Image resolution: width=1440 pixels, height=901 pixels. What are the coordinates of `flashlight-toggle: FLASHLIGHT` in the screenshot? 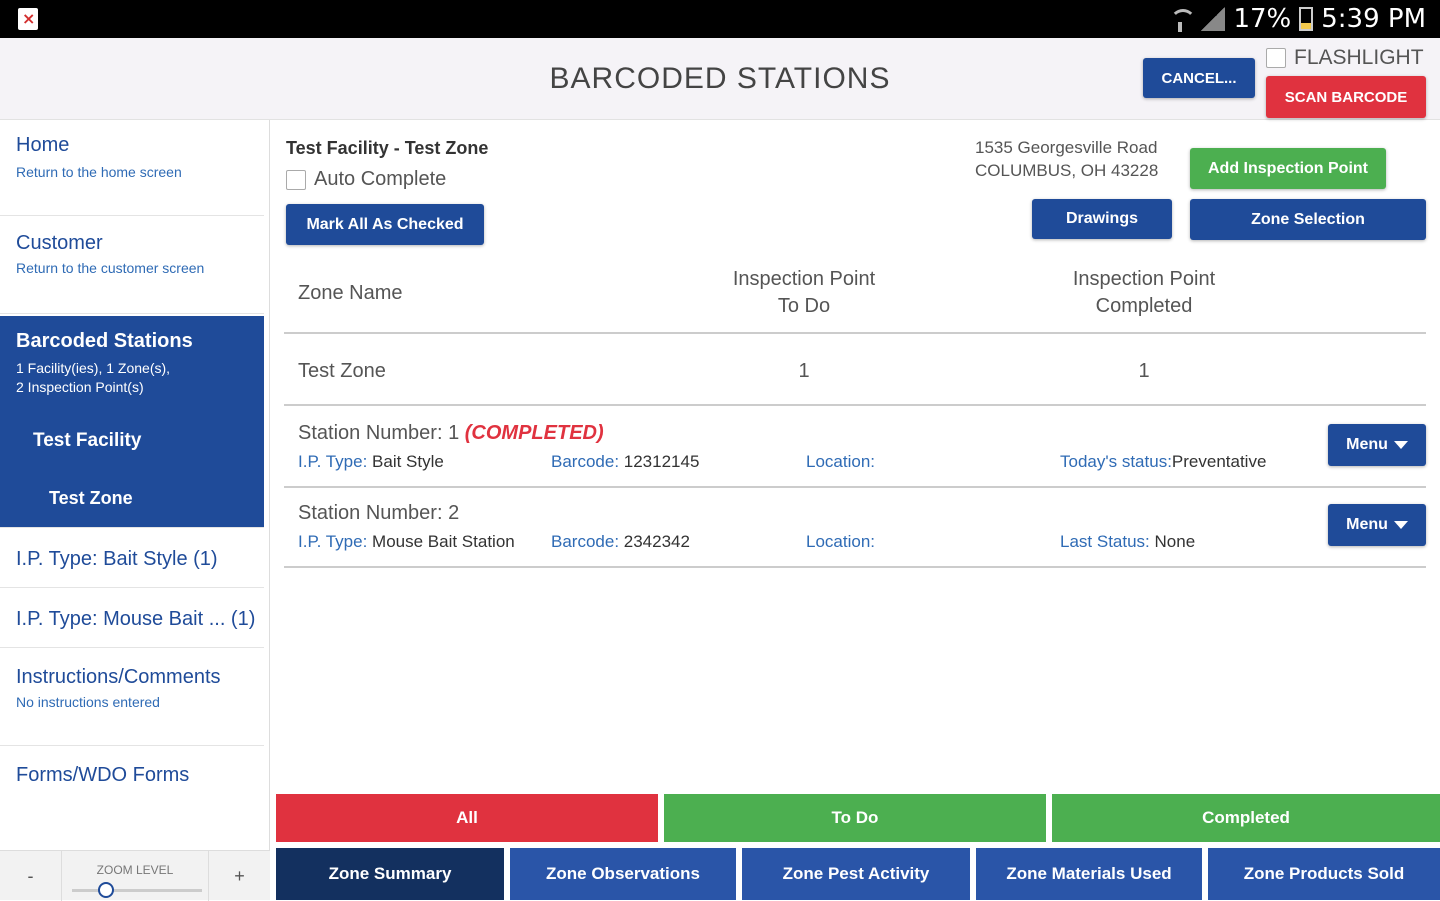 It's located at (1345, 58).